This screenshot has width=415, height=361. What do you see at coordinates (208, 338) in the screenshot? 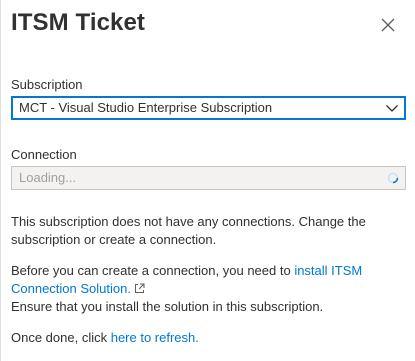
I see `refresh-instructions: Once done, click here to refresh.` at bounding box center [208, 338].